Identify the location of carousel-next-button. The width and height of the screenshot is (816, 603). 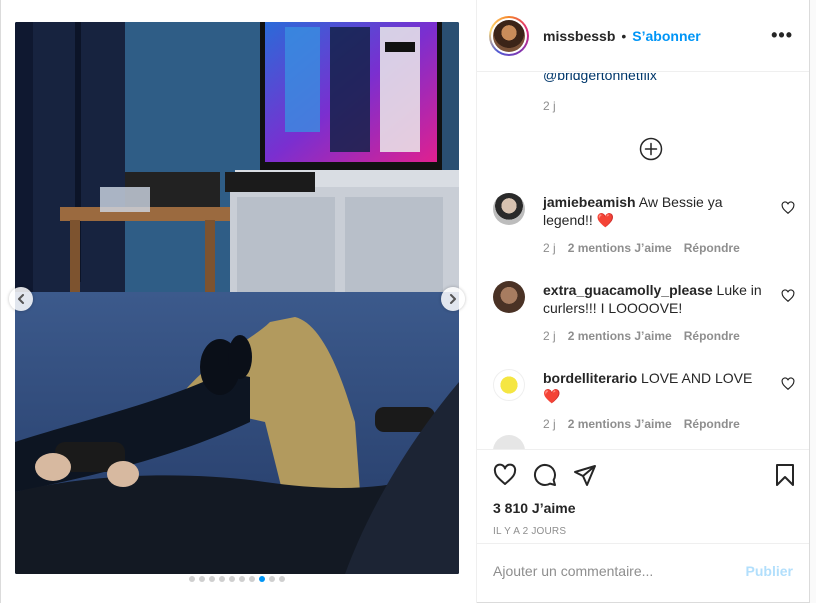
(453, 299).